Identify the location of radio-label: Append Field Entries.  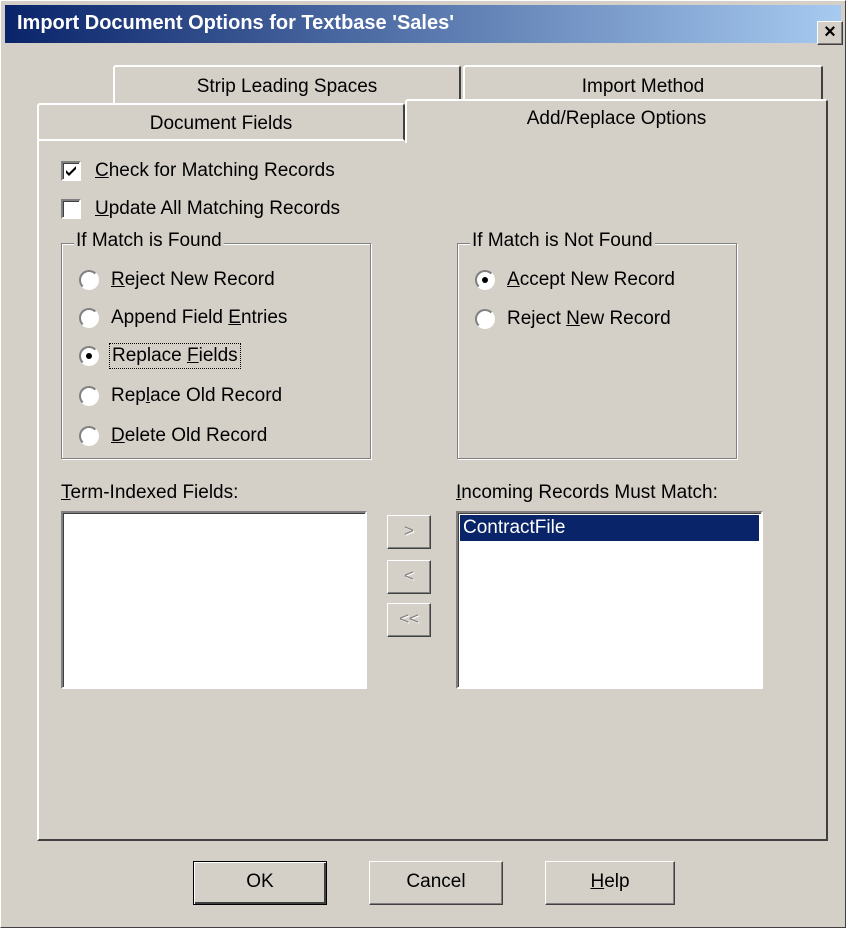
(199, 317).